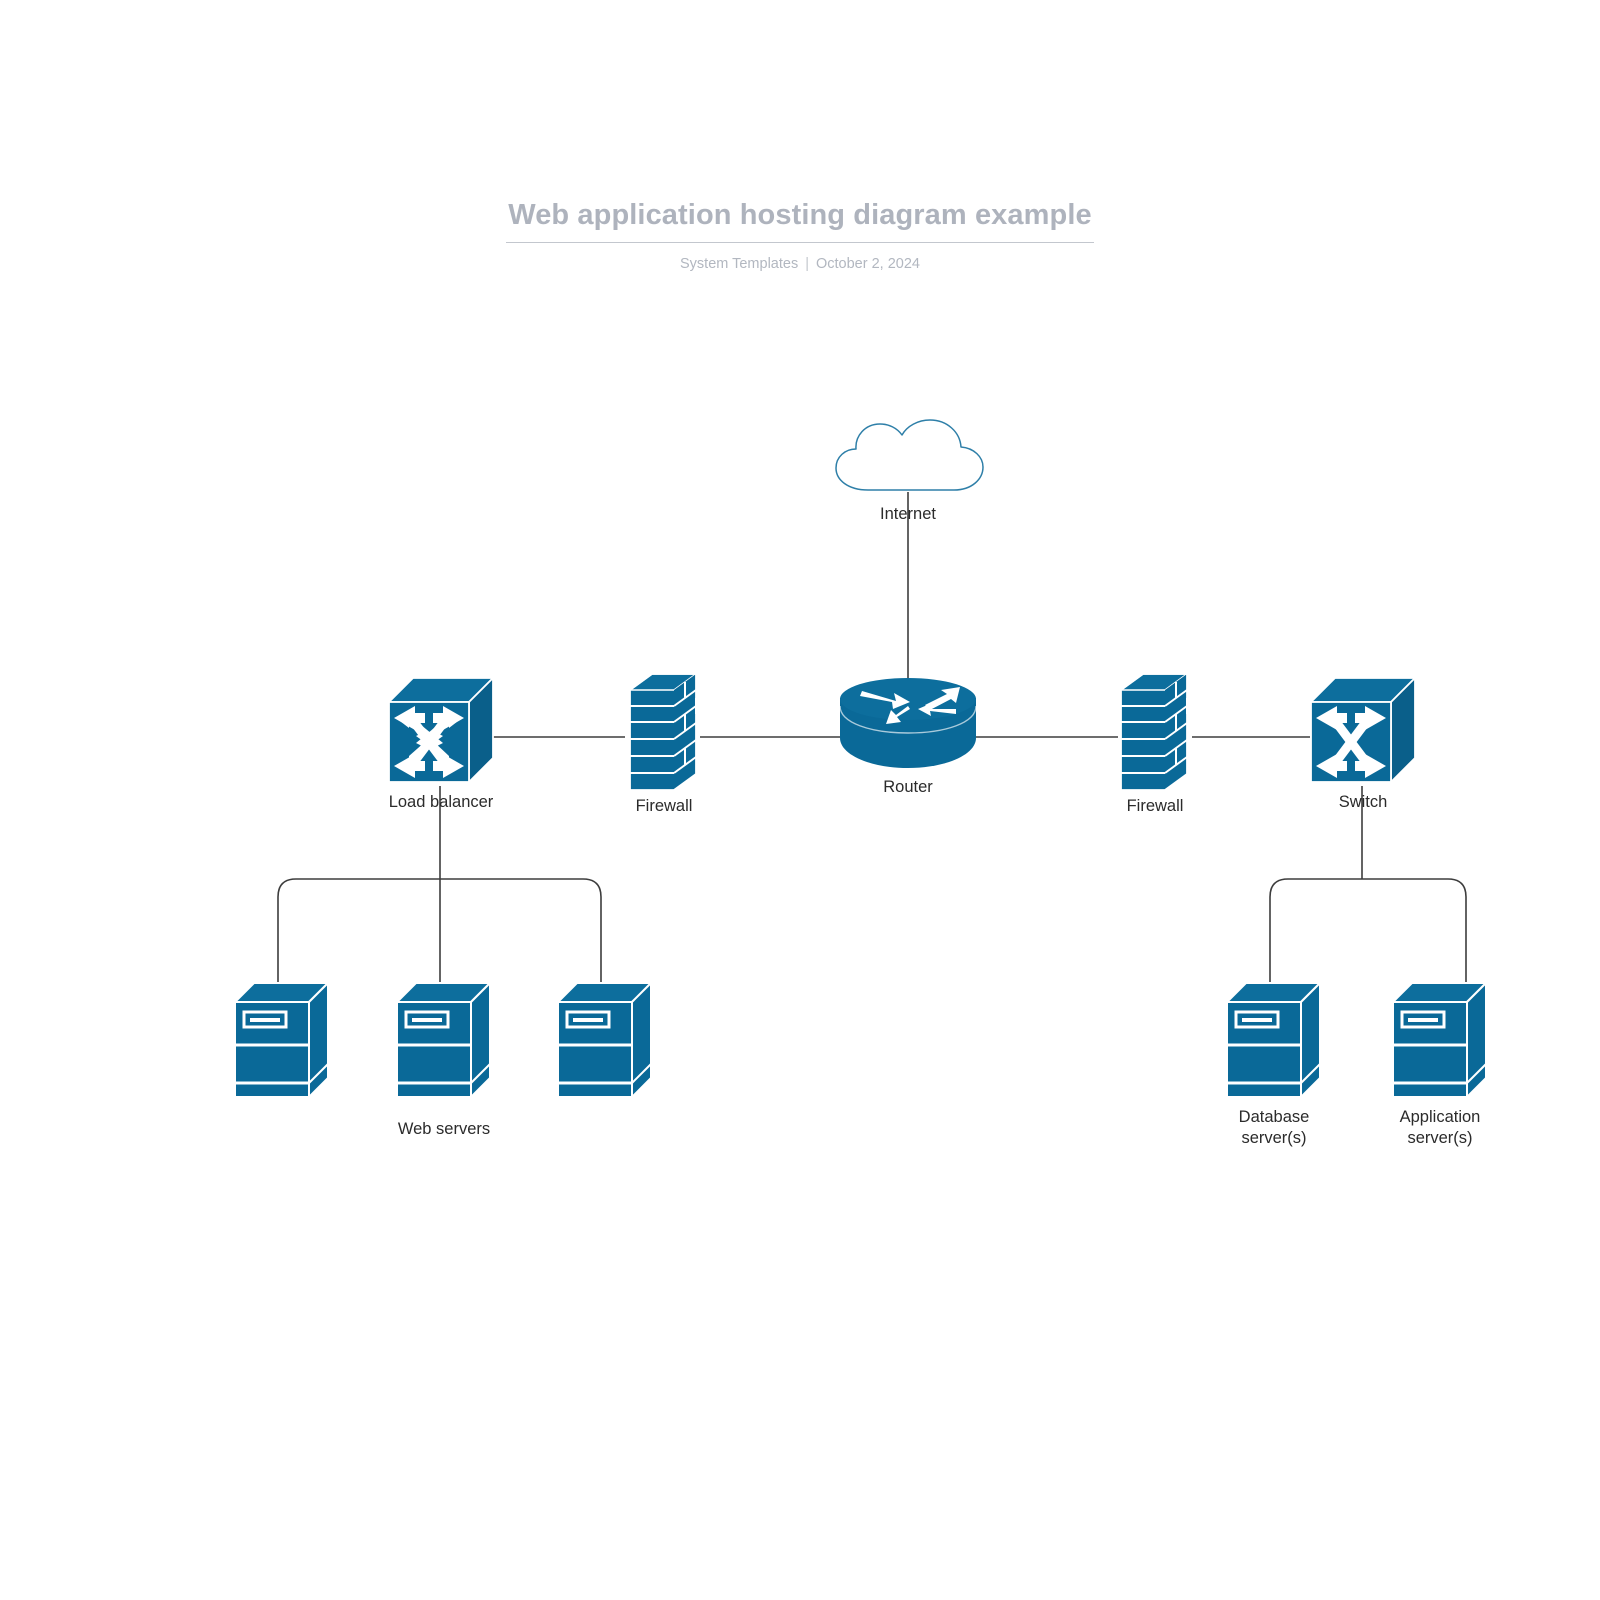  I want to click on application-server-label-line2: server(s), so click(1440, 1138).